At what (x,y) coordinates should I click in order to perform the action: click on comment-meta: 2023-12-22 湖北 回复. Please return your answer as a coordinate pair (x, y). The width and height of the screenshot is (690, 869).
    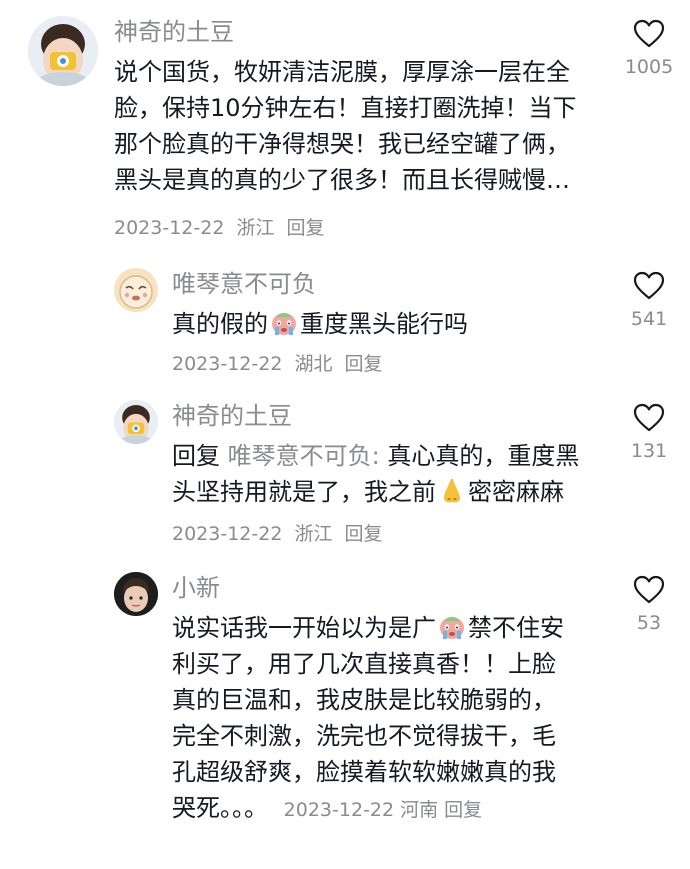
    Looking at the image, I should click on (280, 364).